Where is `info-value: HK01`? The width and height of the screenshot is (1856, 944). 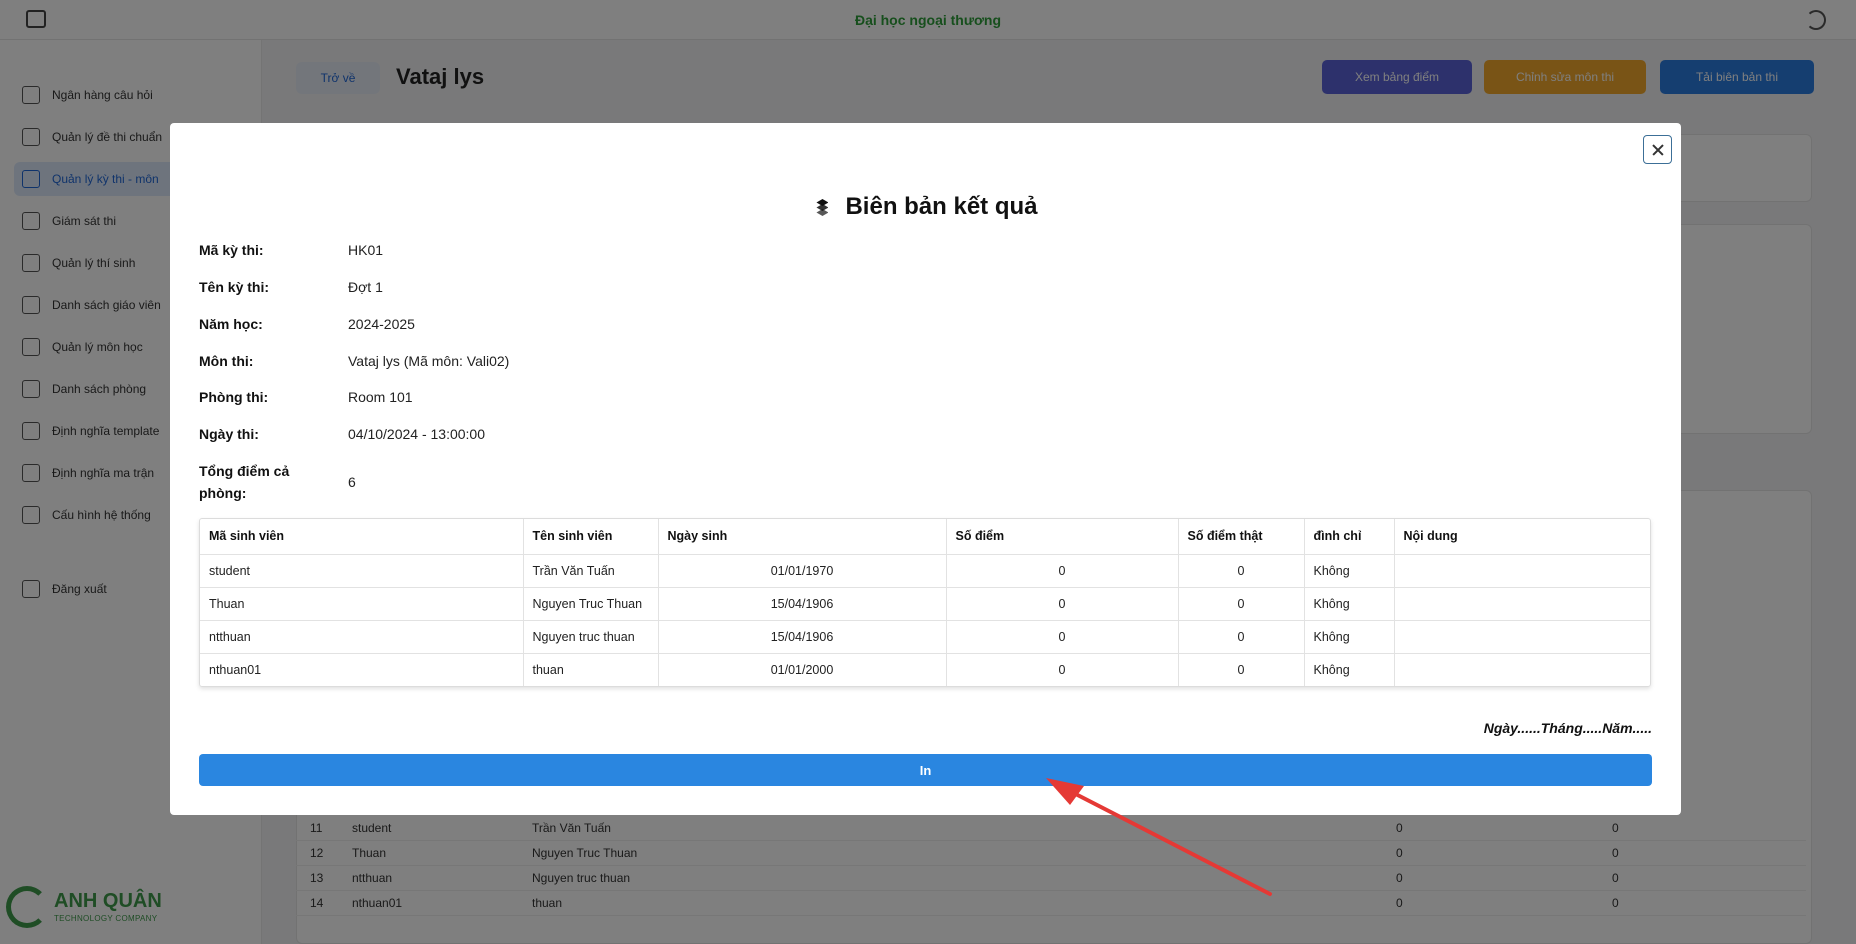
info-value: HK01 is located at coordinates (366, 250).